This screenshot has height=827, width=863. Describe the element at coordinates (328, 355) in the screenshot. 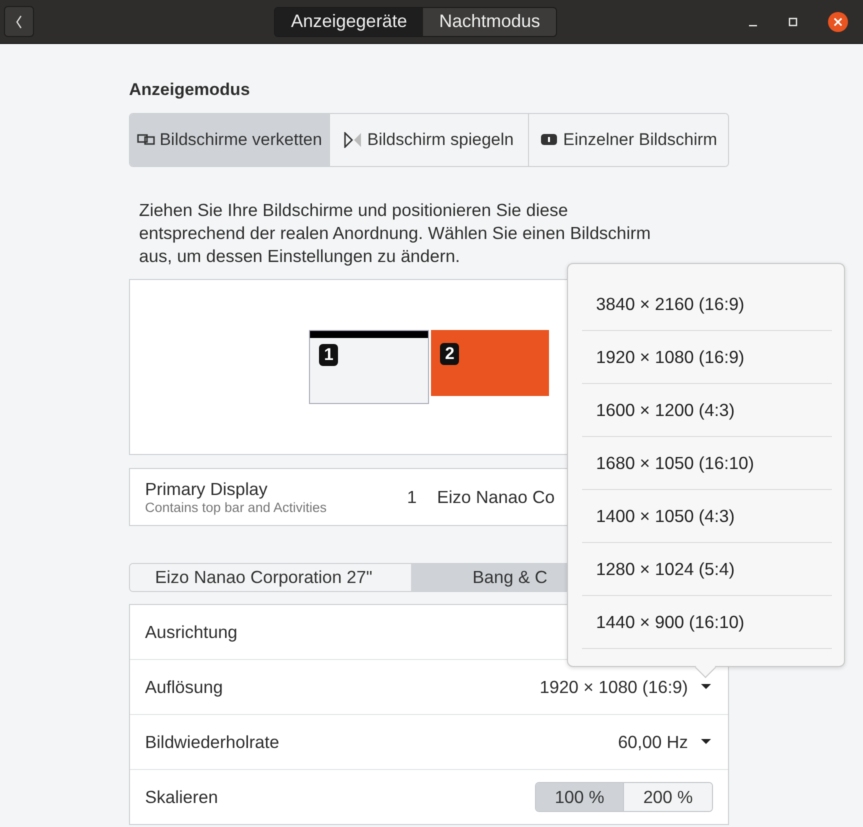

I see `monitor-number: 1` at that location.